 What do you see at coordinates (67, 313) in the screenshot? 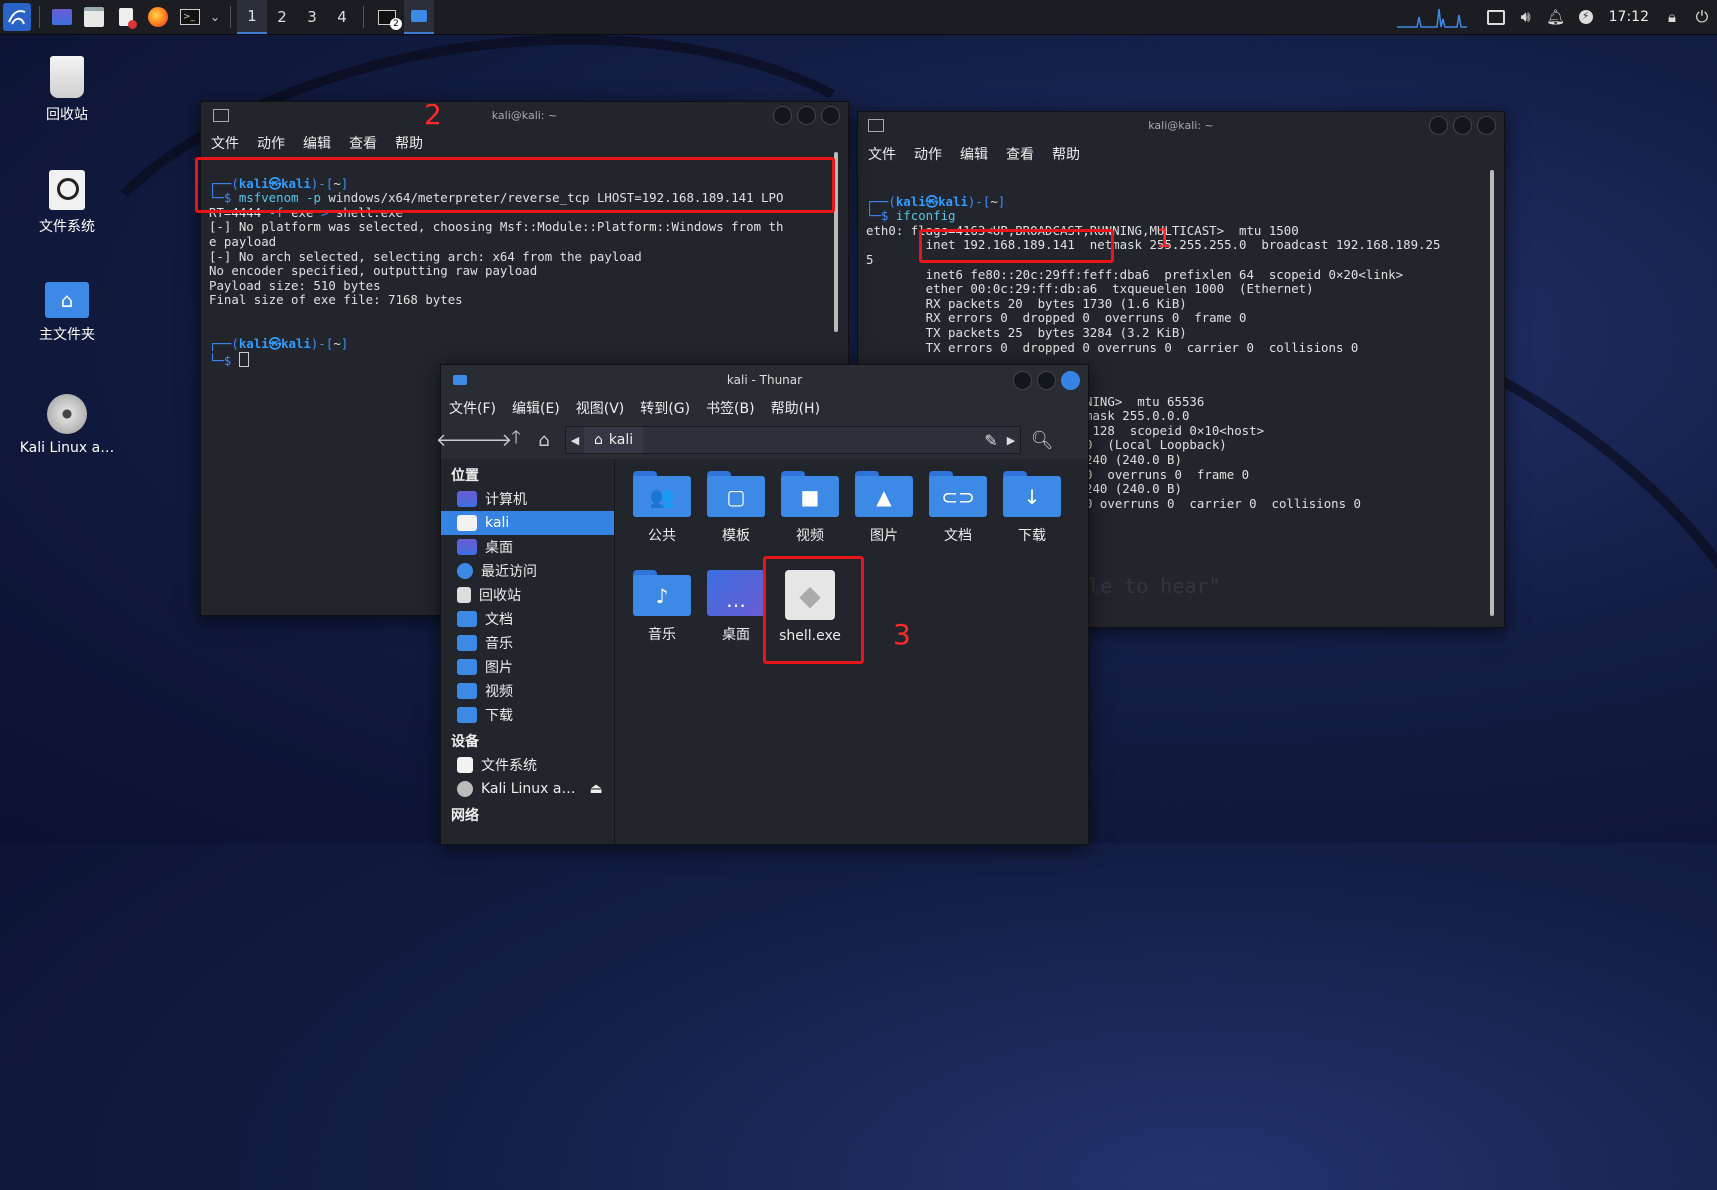
I see `desktop-icon-home: ⌂ 主文件夹` at bounding box center [67, 313].